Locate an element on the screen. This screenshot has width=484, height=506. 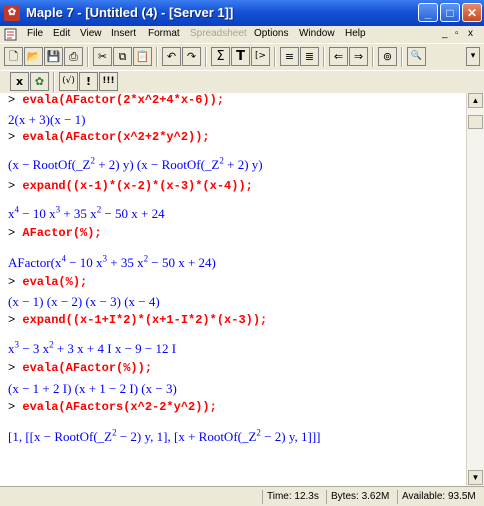
status-time: Time: 12.3s is located at coordinates (290, 497).